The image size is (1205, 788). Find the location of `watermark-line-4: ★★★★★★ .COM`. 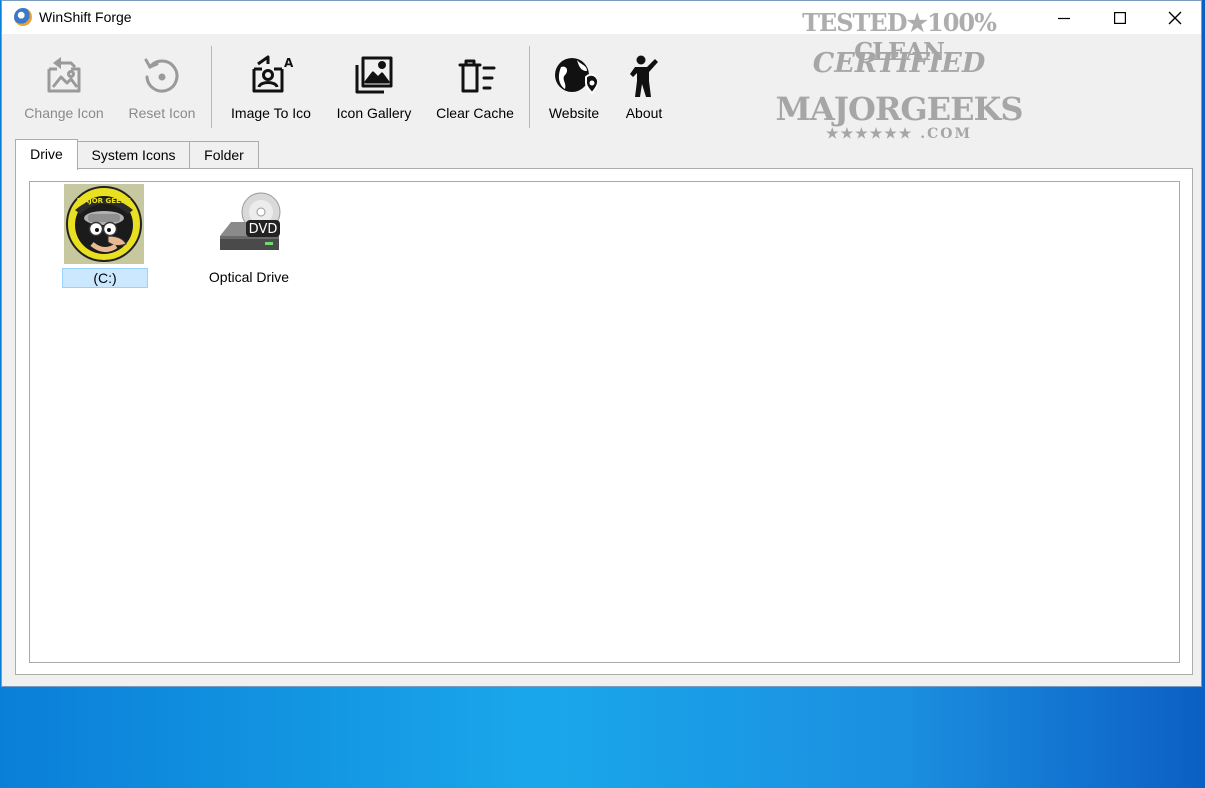

watermark-line-4: ★★★★★★ .COM is located at coordinates (899, 134).